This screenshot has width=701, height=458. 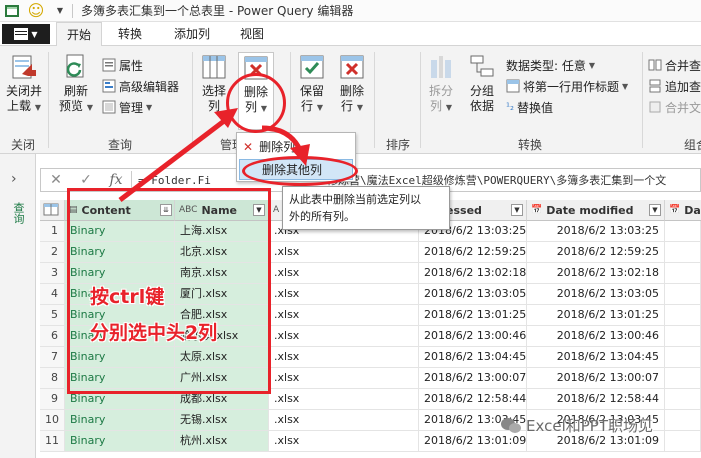 I want to click on cell-name: 南京.xlsx, so click(x=222, y=273).